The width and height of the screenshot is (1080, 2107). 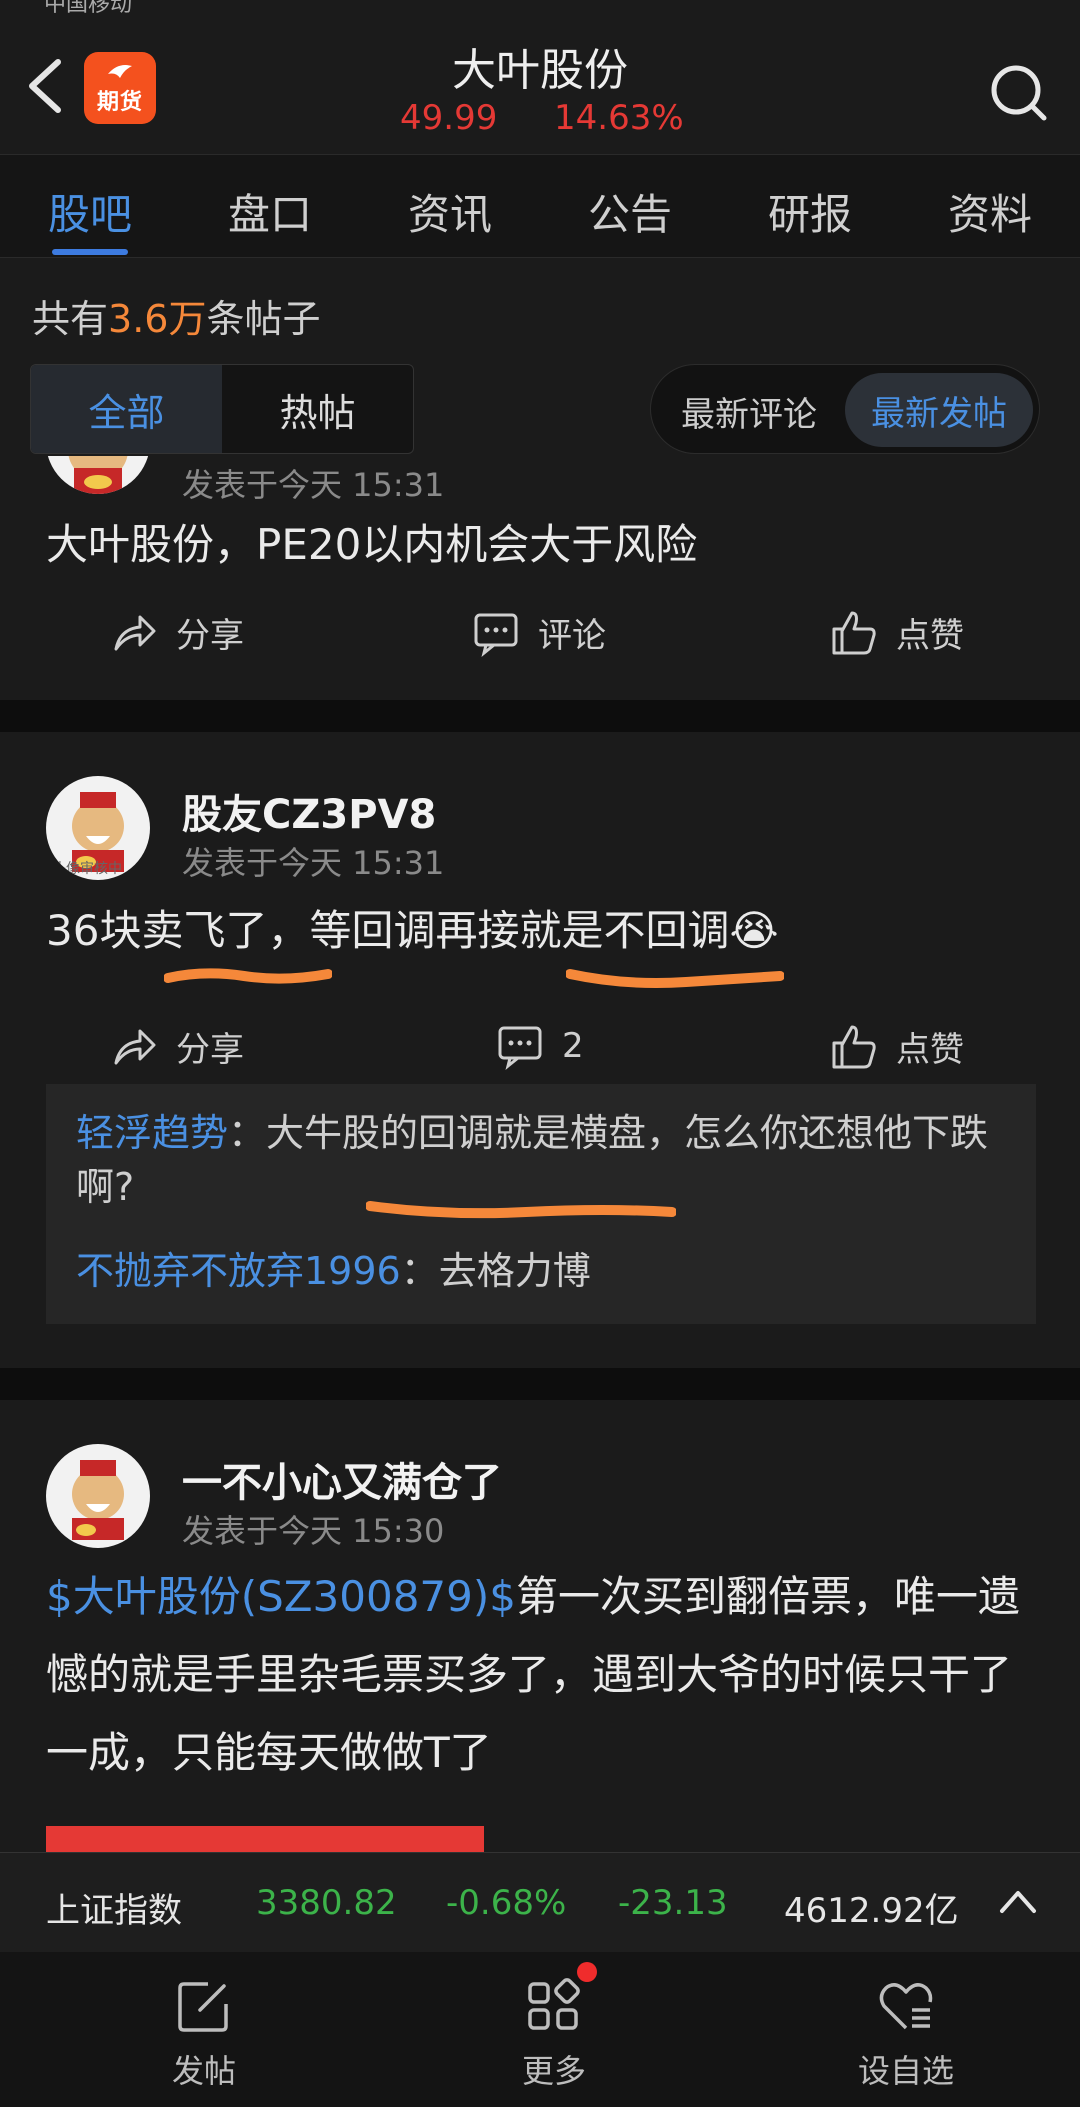 I want to click on sort-toggle: 最新评论 最新发帖, so click(x=845, y=409).